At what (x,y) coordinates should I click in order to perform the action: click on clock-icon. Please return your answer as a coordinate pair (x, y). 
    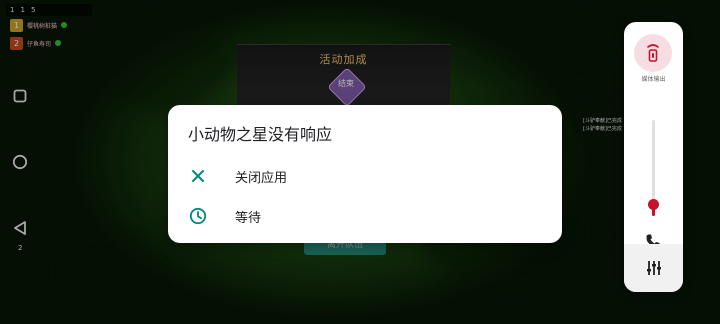
    Looking at the image, I should click on (198, 216).